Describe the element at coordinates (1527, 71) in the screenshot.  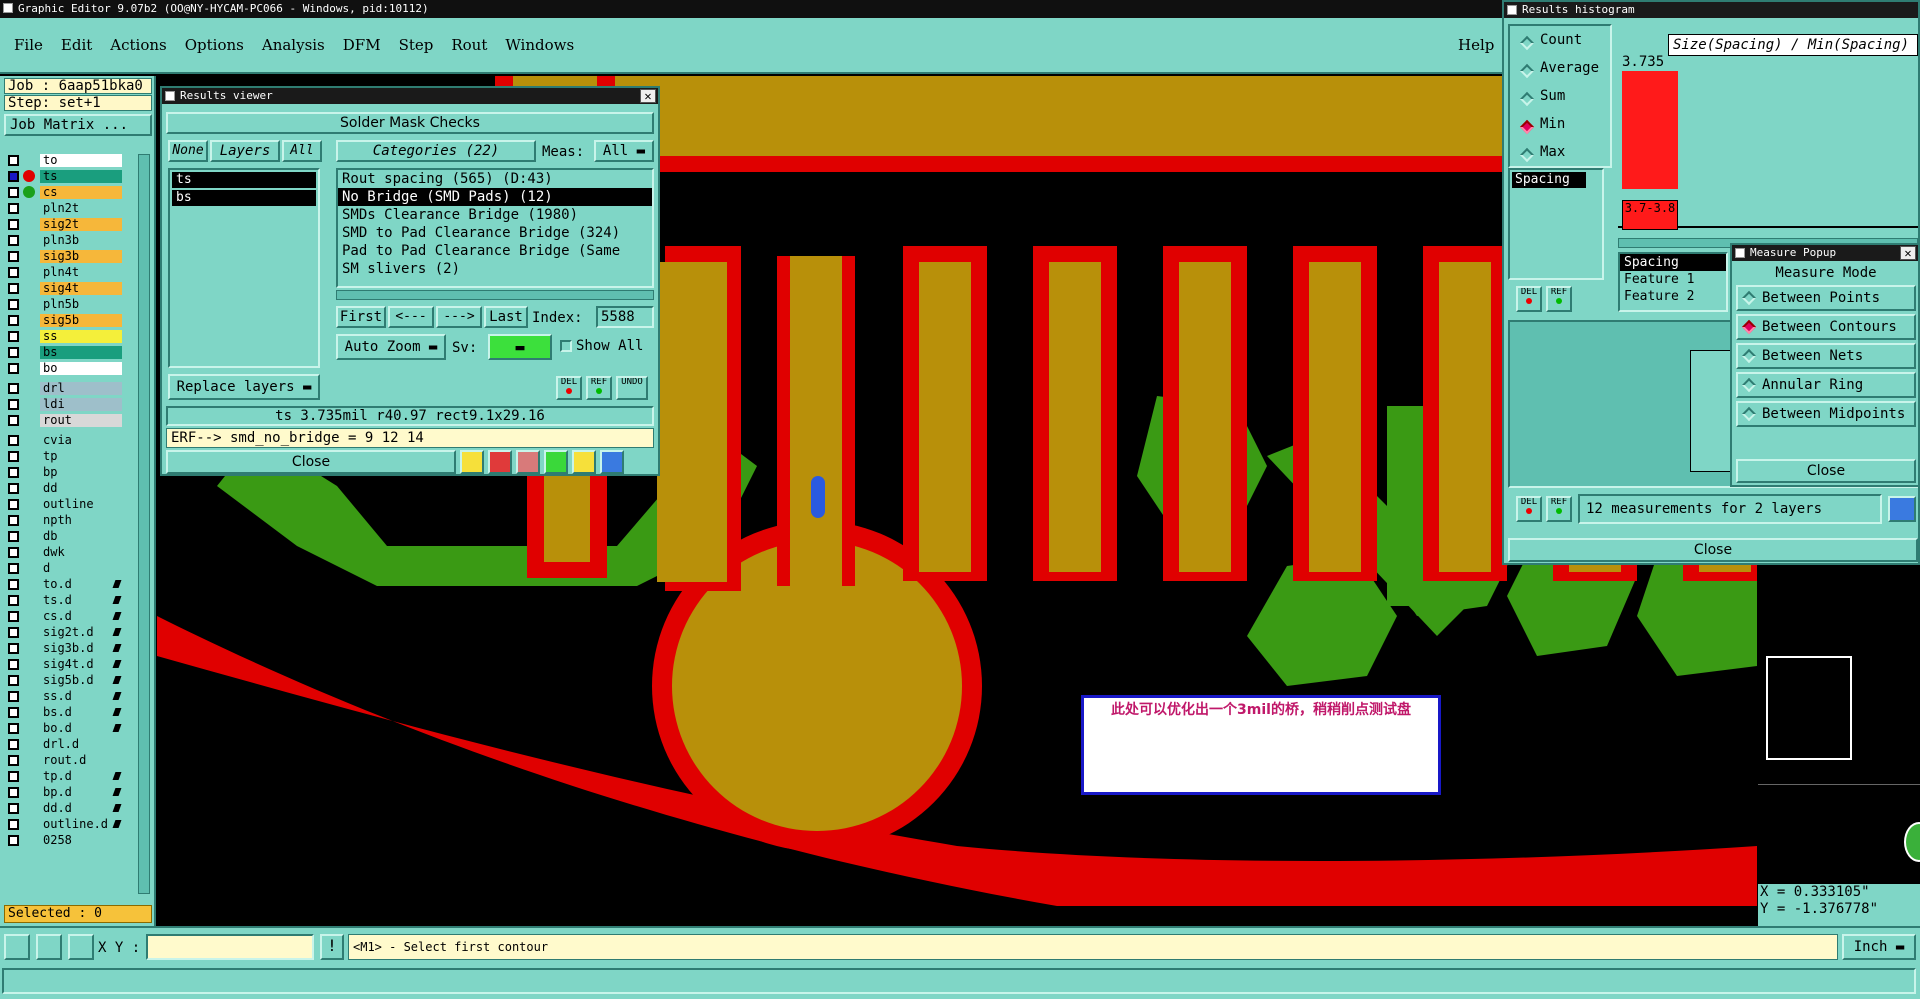
I see `option-radio-average` at that location.